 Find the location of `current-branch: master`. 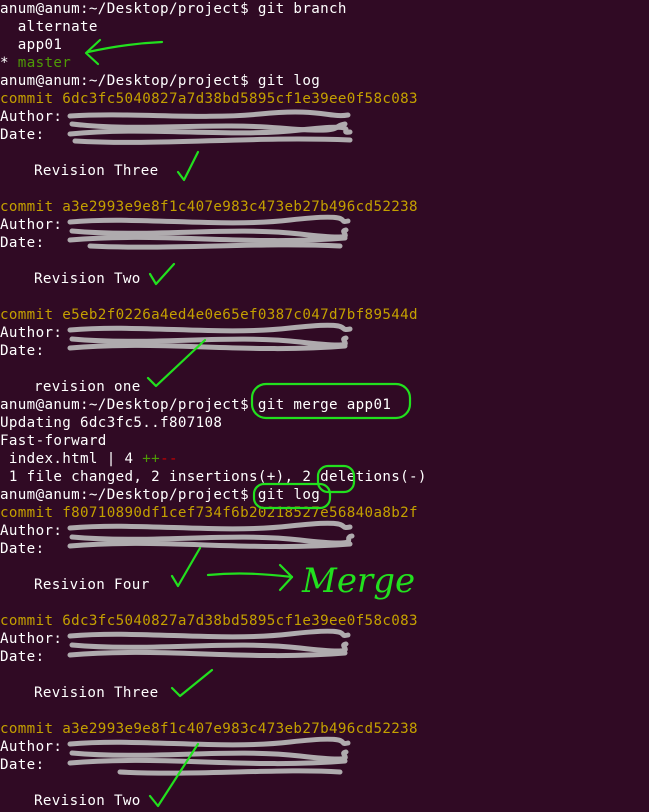

current-branch: master is located at coordinates (44, 63).